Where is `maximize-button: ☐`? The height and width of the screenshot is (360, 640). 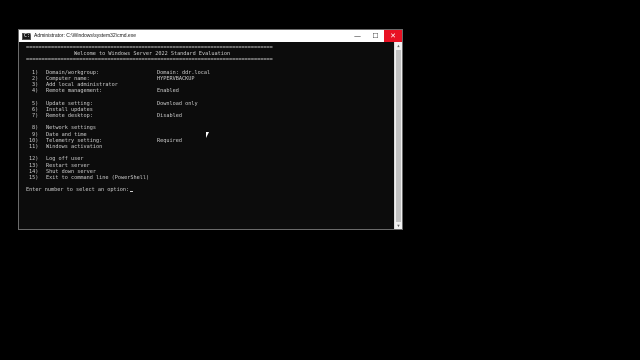
maximize-button: ☐ is located at coordinates (375, 36).